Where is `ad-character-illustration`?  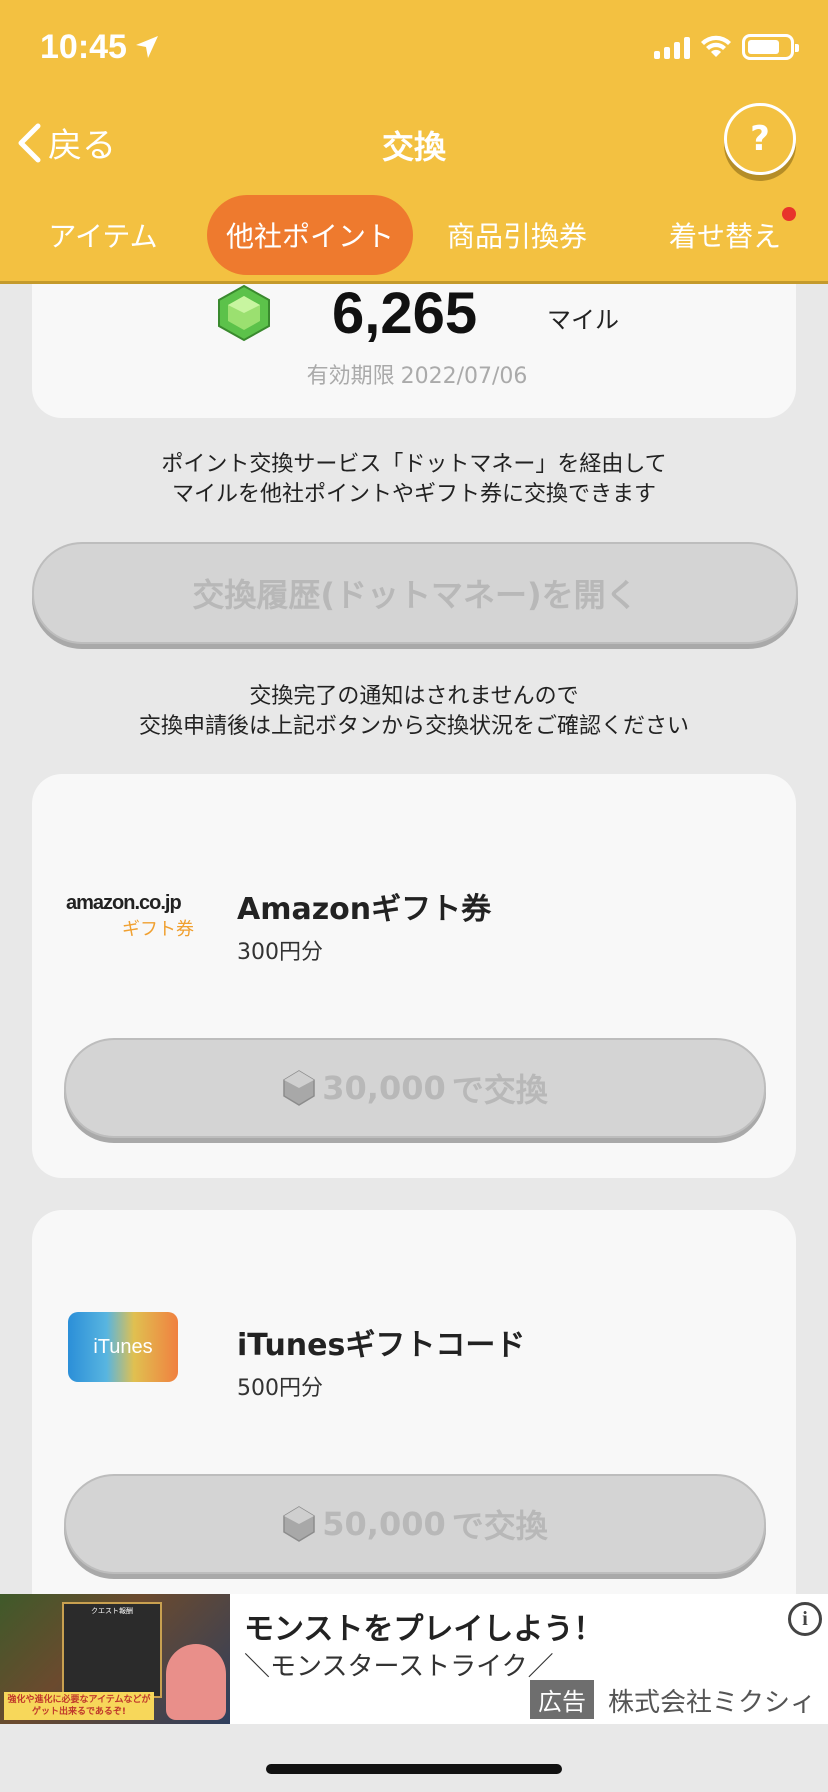 ad-character-illustration is located at coordinates (196, 1682).